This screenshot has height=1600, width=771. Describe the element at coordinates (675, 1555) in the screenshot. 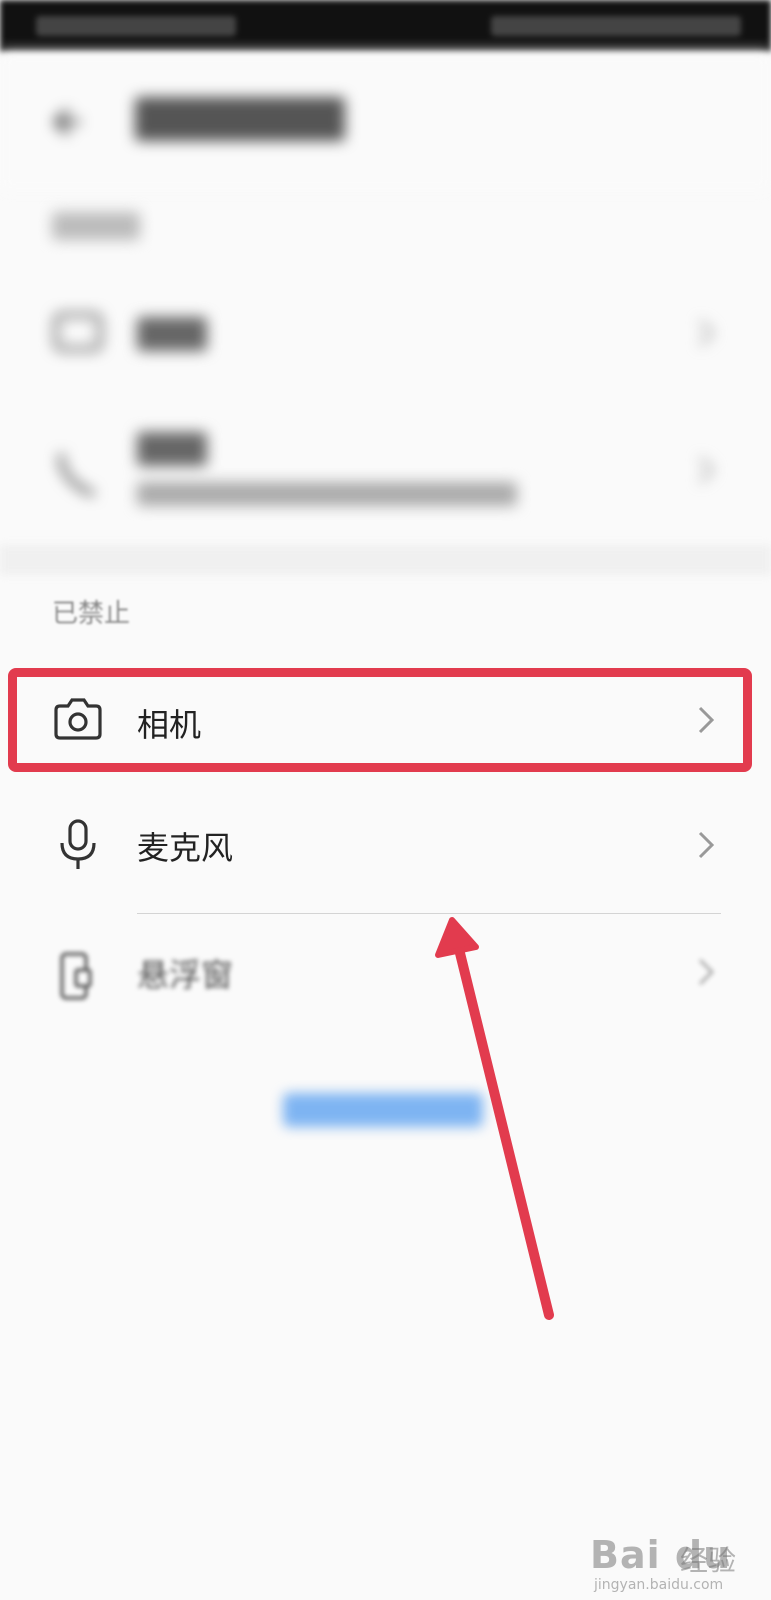

I see `baidu-watermark: Bai du 经验 jingyan.baidu.com` at that location.